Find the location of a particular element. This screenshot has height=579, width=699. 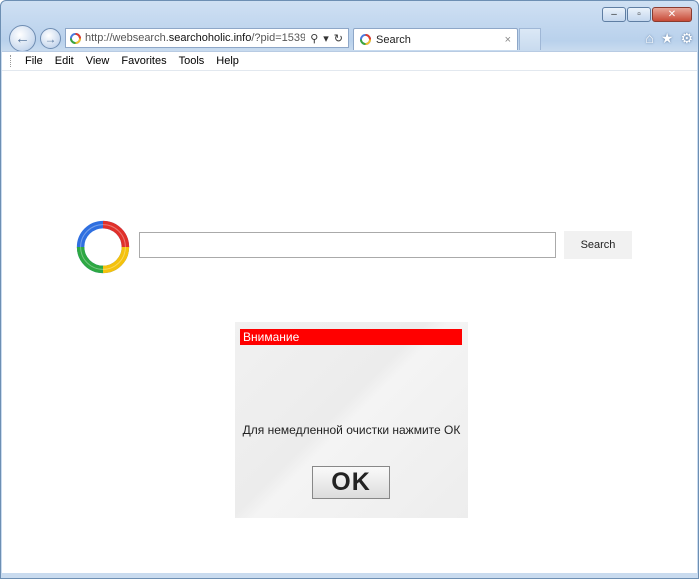

dialog-message: Для немедленной очистки нажмите ОК is located at coordinates (351, 430).